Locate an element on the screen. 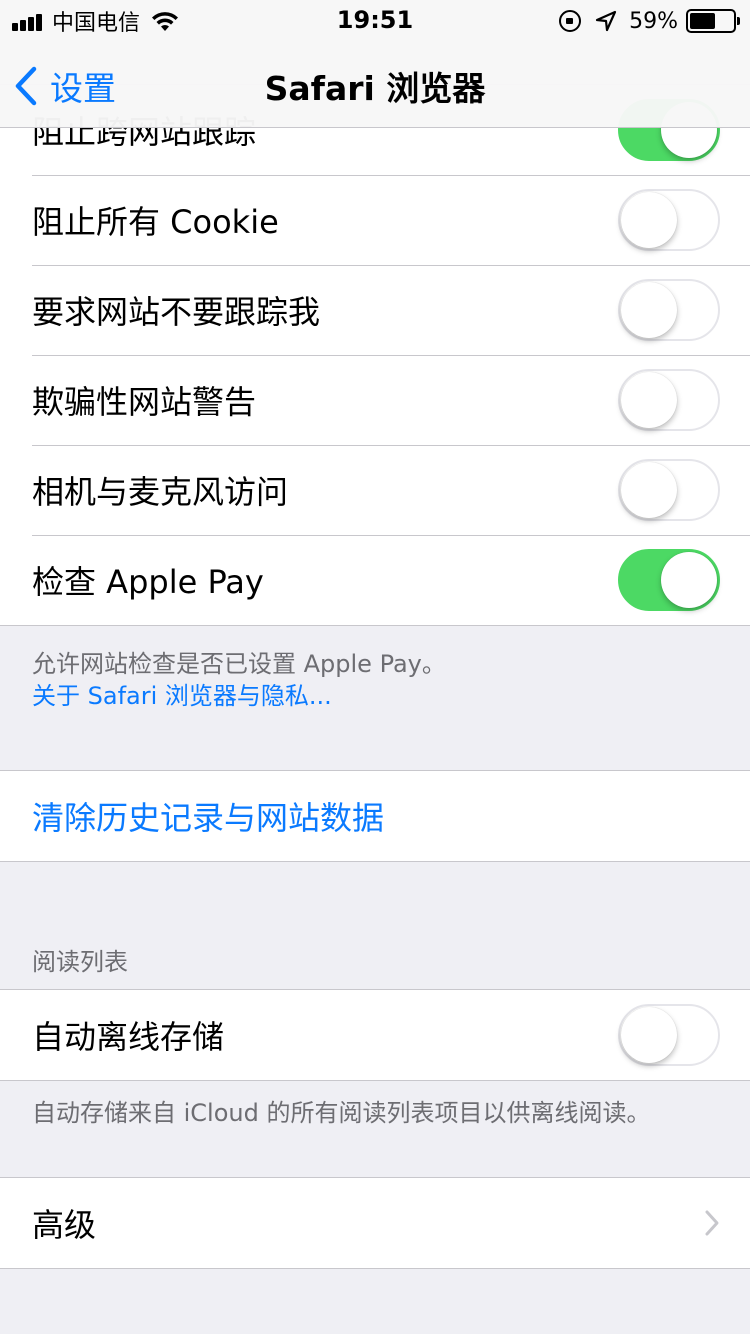  setting-row: 检查 Apple Pay is located at coordinates (375, 580).